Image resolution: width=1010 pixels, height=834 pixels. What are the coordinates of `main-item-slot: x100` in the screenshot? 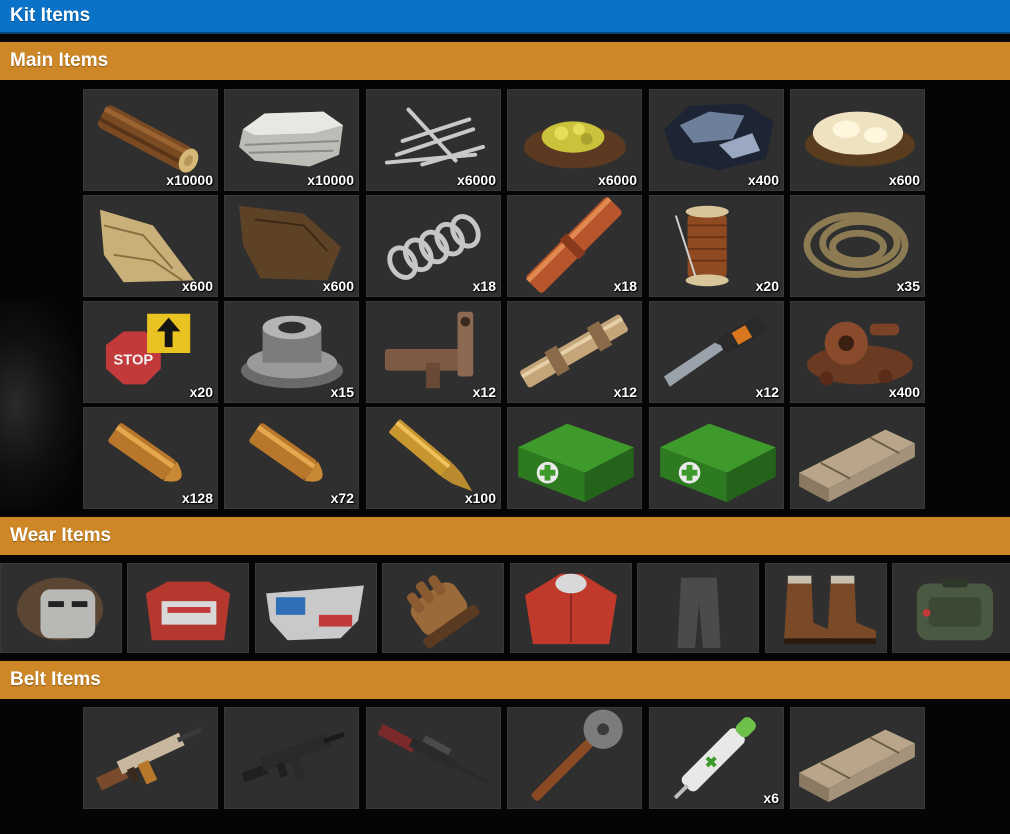 It's located at (433, 458).